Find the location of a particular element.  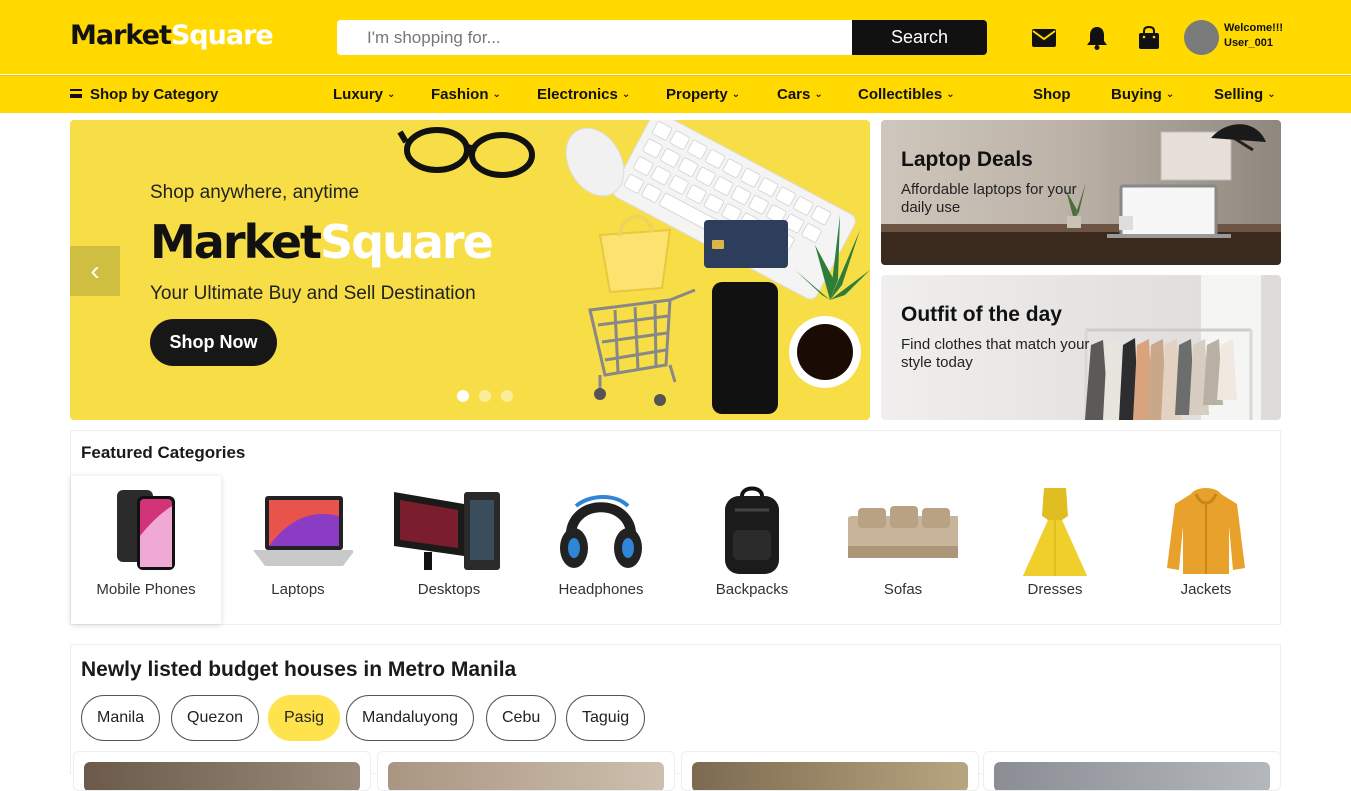

dress-icon is located at coordinates (1055, 532).